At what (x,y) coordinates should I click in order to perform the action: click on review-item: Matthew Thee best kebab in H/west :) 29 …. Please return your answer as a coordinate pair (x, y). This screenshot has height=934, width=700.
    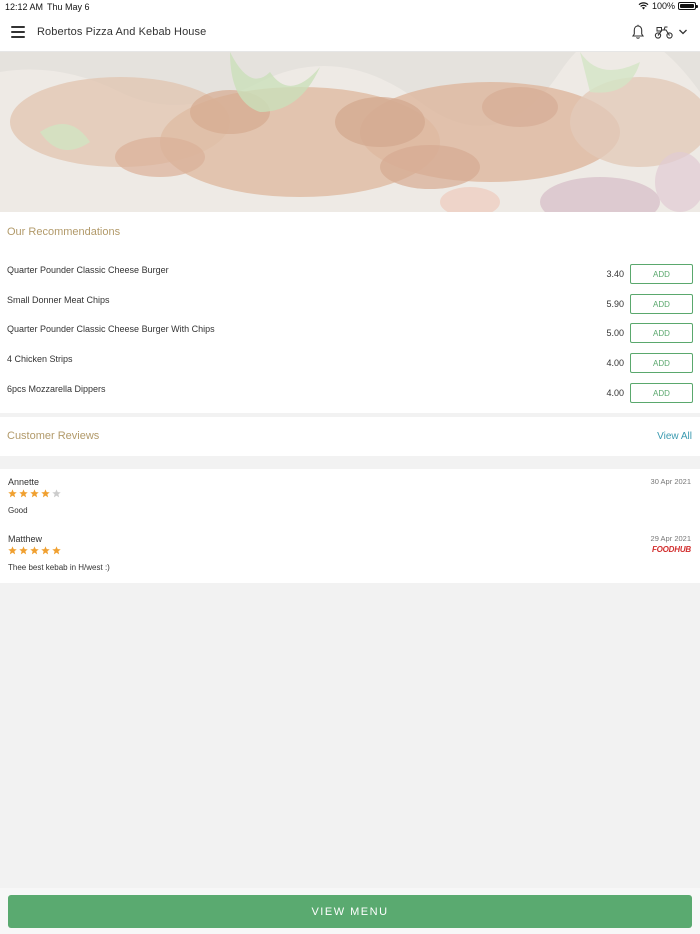
    Looking at the image, I should click on (350, 554).